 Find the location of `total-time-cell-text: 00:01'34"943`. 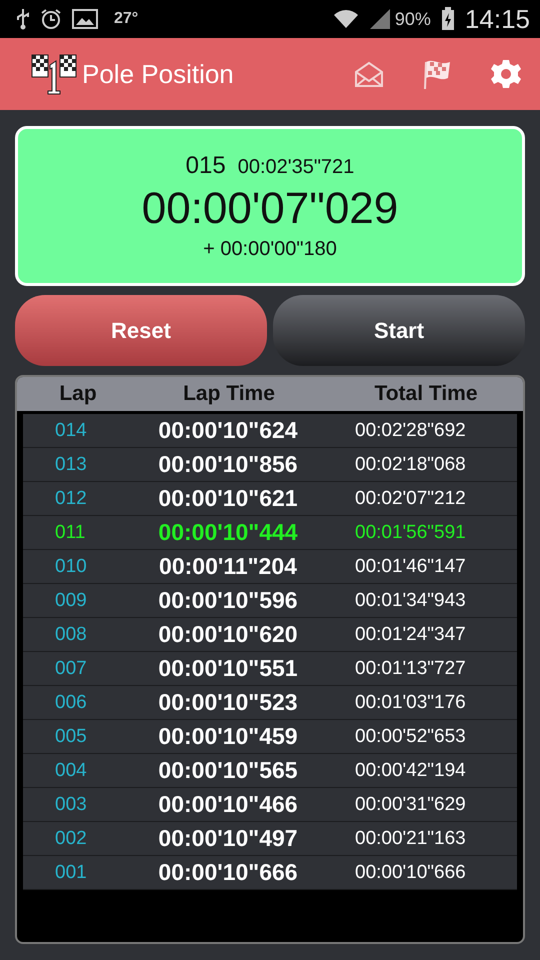

total-time-cell-text: 00:01'34"943 is located at coordinates (410, 601).